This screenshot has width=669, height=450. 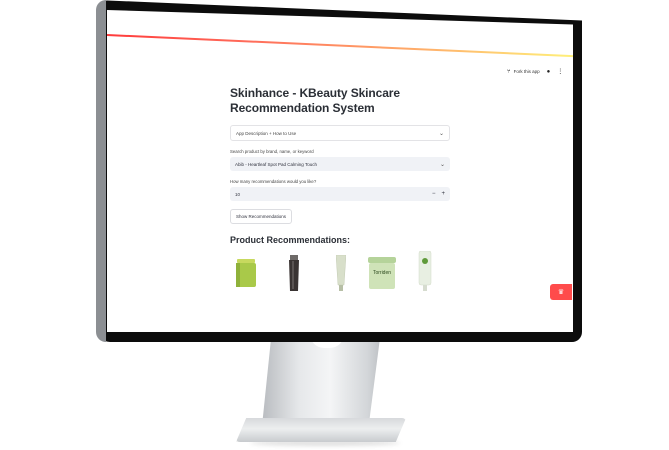 I want to click on show-recommendations-button: Show Recommendations, so click(x=261, y=216).